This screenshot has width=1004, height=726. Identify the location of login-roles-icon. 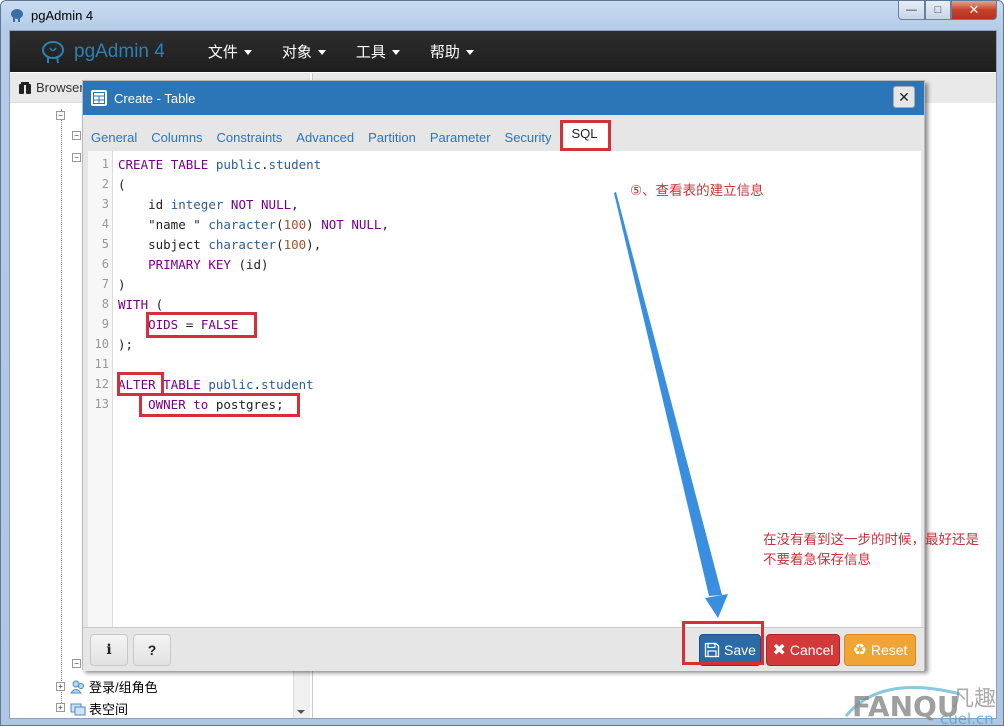
(77, 686).